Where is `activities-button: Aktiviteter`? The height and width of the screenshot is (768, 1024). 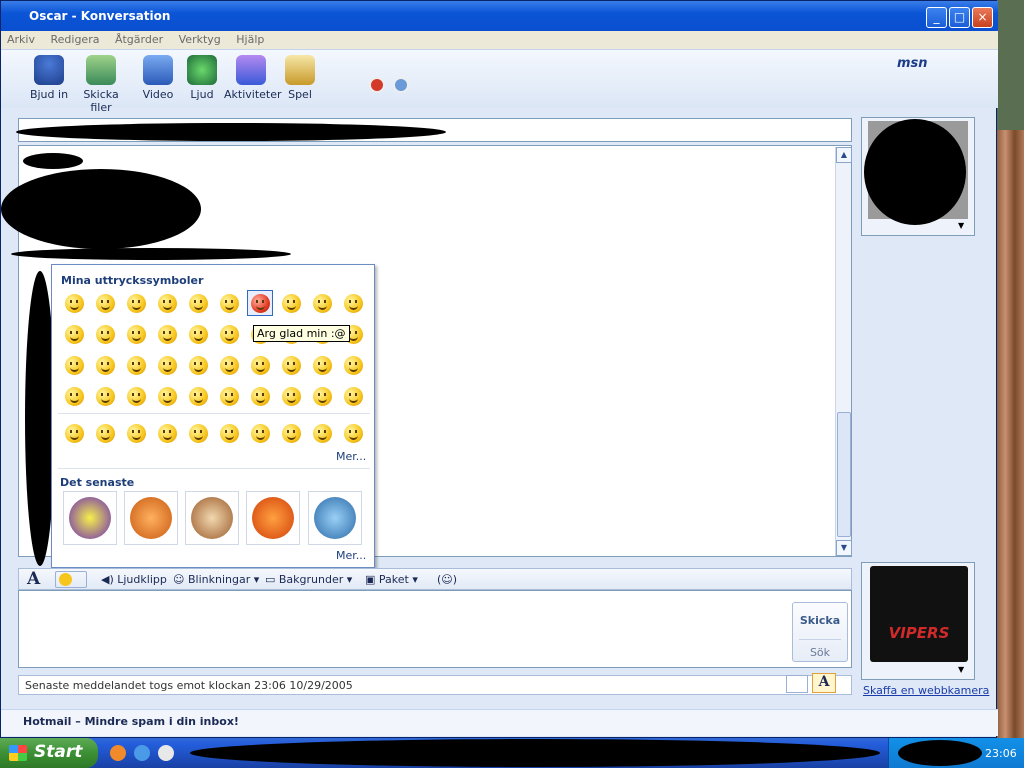
activities-button: Aktiviteter is located at coordinates (253, 78).